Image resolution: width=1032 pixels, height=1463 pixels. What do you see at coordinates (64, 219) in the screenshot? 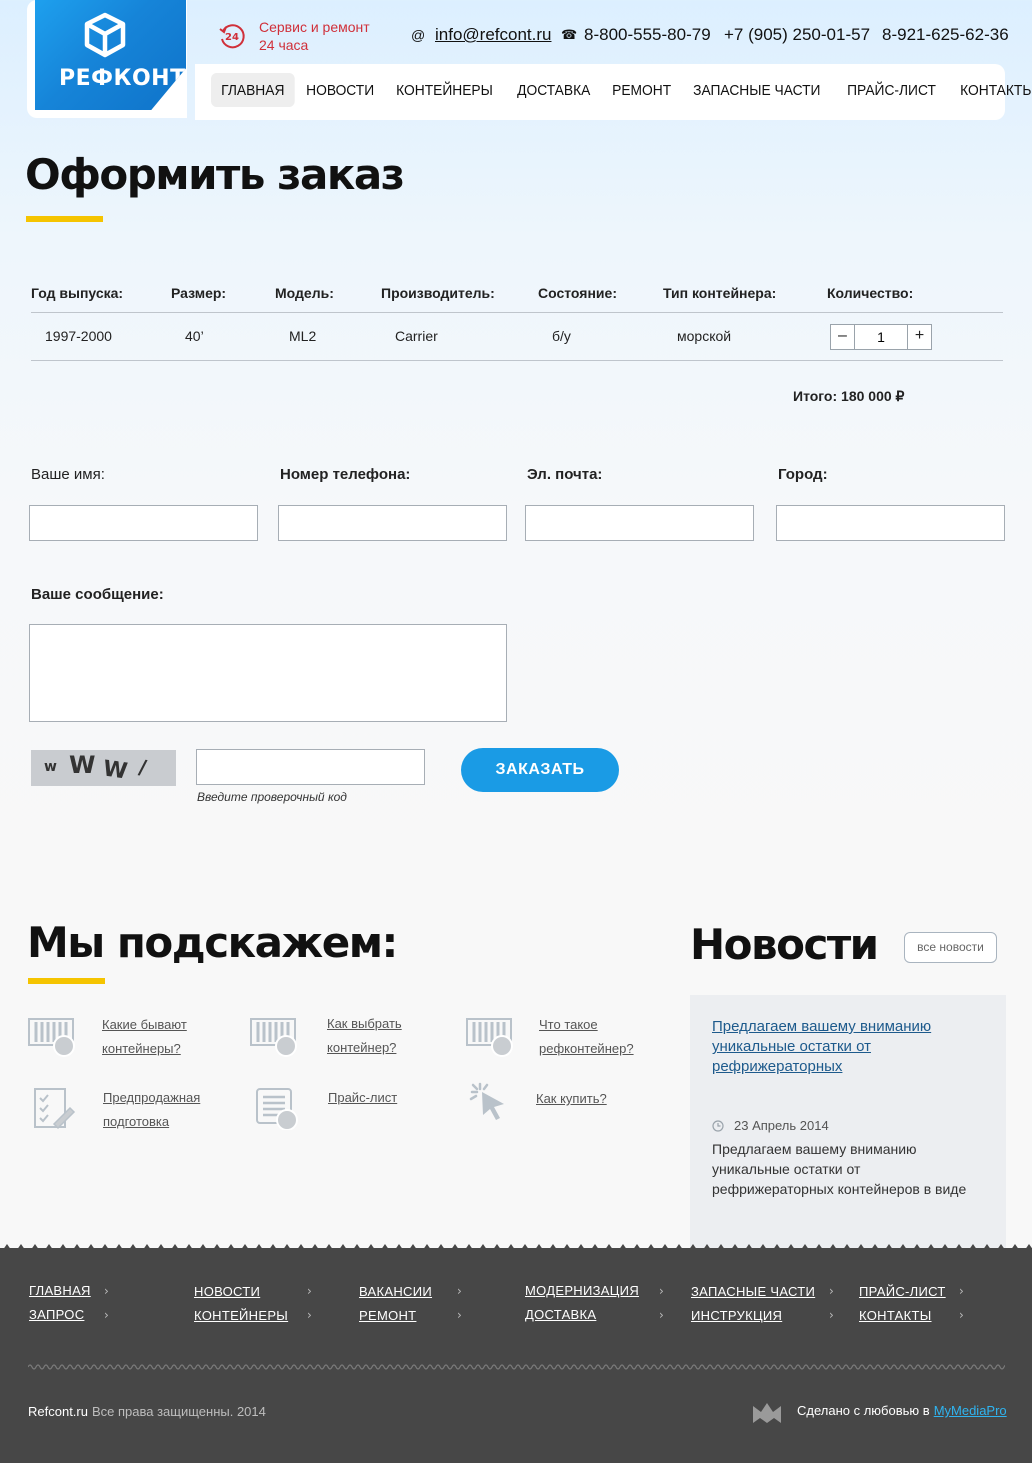
I see `title-underline` at bounding box center [64, 219].